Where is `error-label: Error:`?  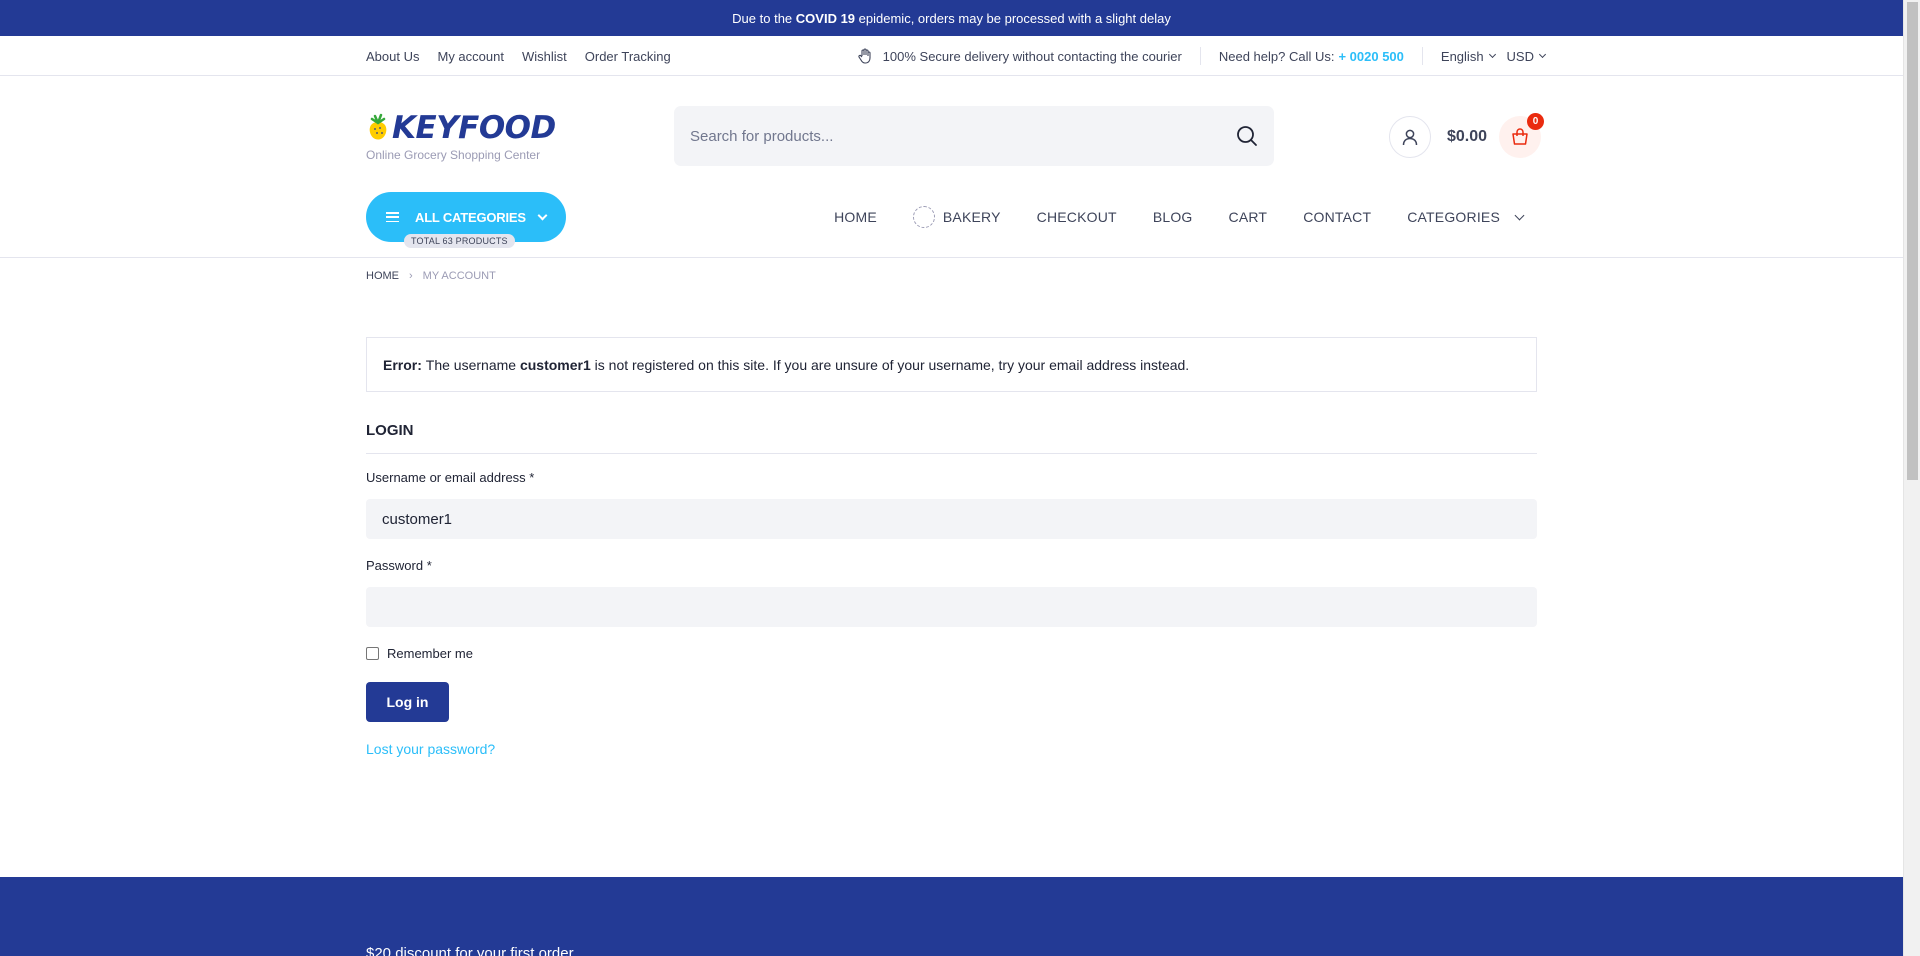
error-label: Error: is located at coordinates (402, 364).